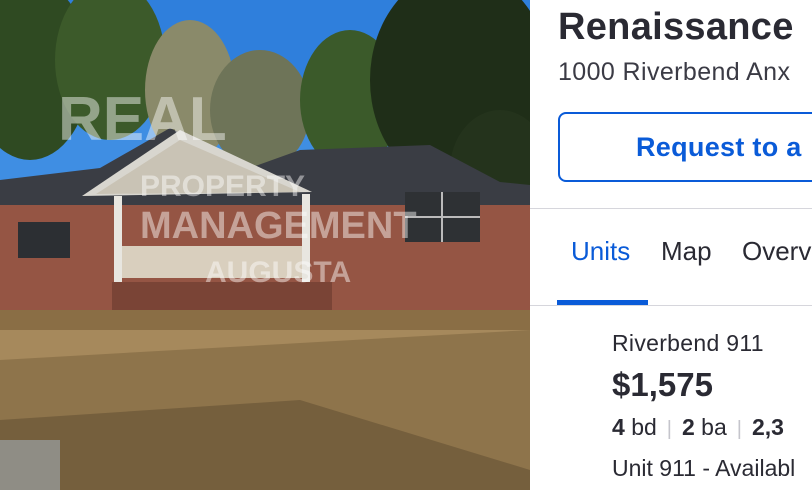 This screenshot has width=812, height=490. I want to click on property-title: Renaissance, so click(676, 27).